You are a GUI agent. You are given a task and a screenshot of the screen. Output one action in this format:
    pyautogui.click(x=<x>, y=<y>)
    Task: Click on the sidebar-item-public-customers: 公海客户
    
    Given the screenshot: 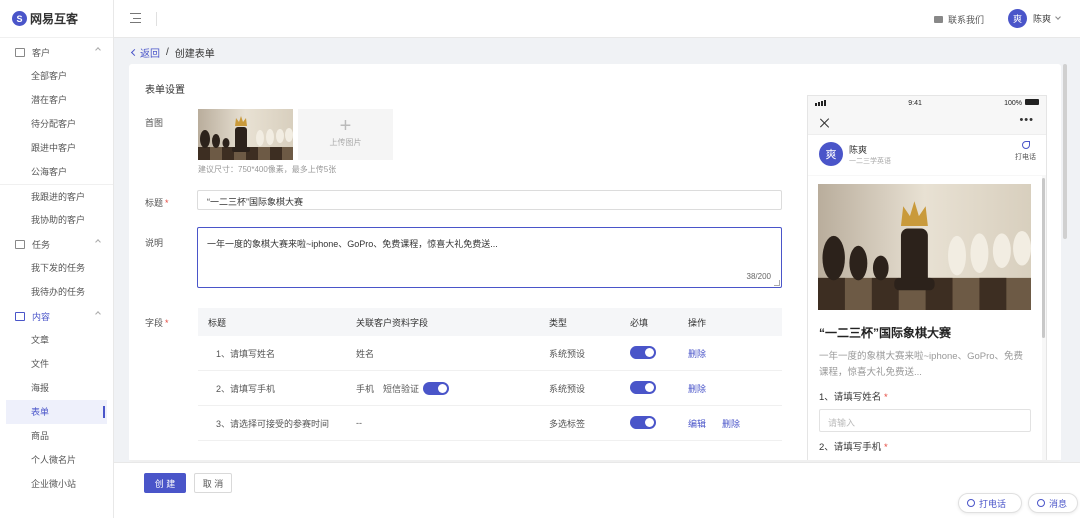 What is the action you would take?
    pyautogui.click(x=56, y=172)
    